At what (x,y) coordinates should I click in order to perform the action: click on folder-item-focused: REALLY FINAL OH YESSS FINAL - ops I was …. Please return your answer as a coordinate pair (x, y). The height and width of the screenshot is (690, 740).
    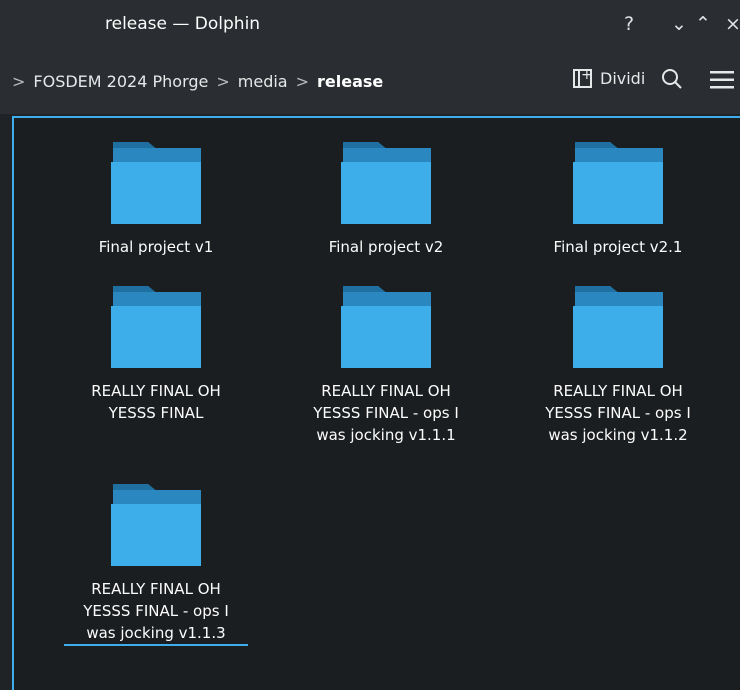
    Looking at the image, I should click on (156, 565).